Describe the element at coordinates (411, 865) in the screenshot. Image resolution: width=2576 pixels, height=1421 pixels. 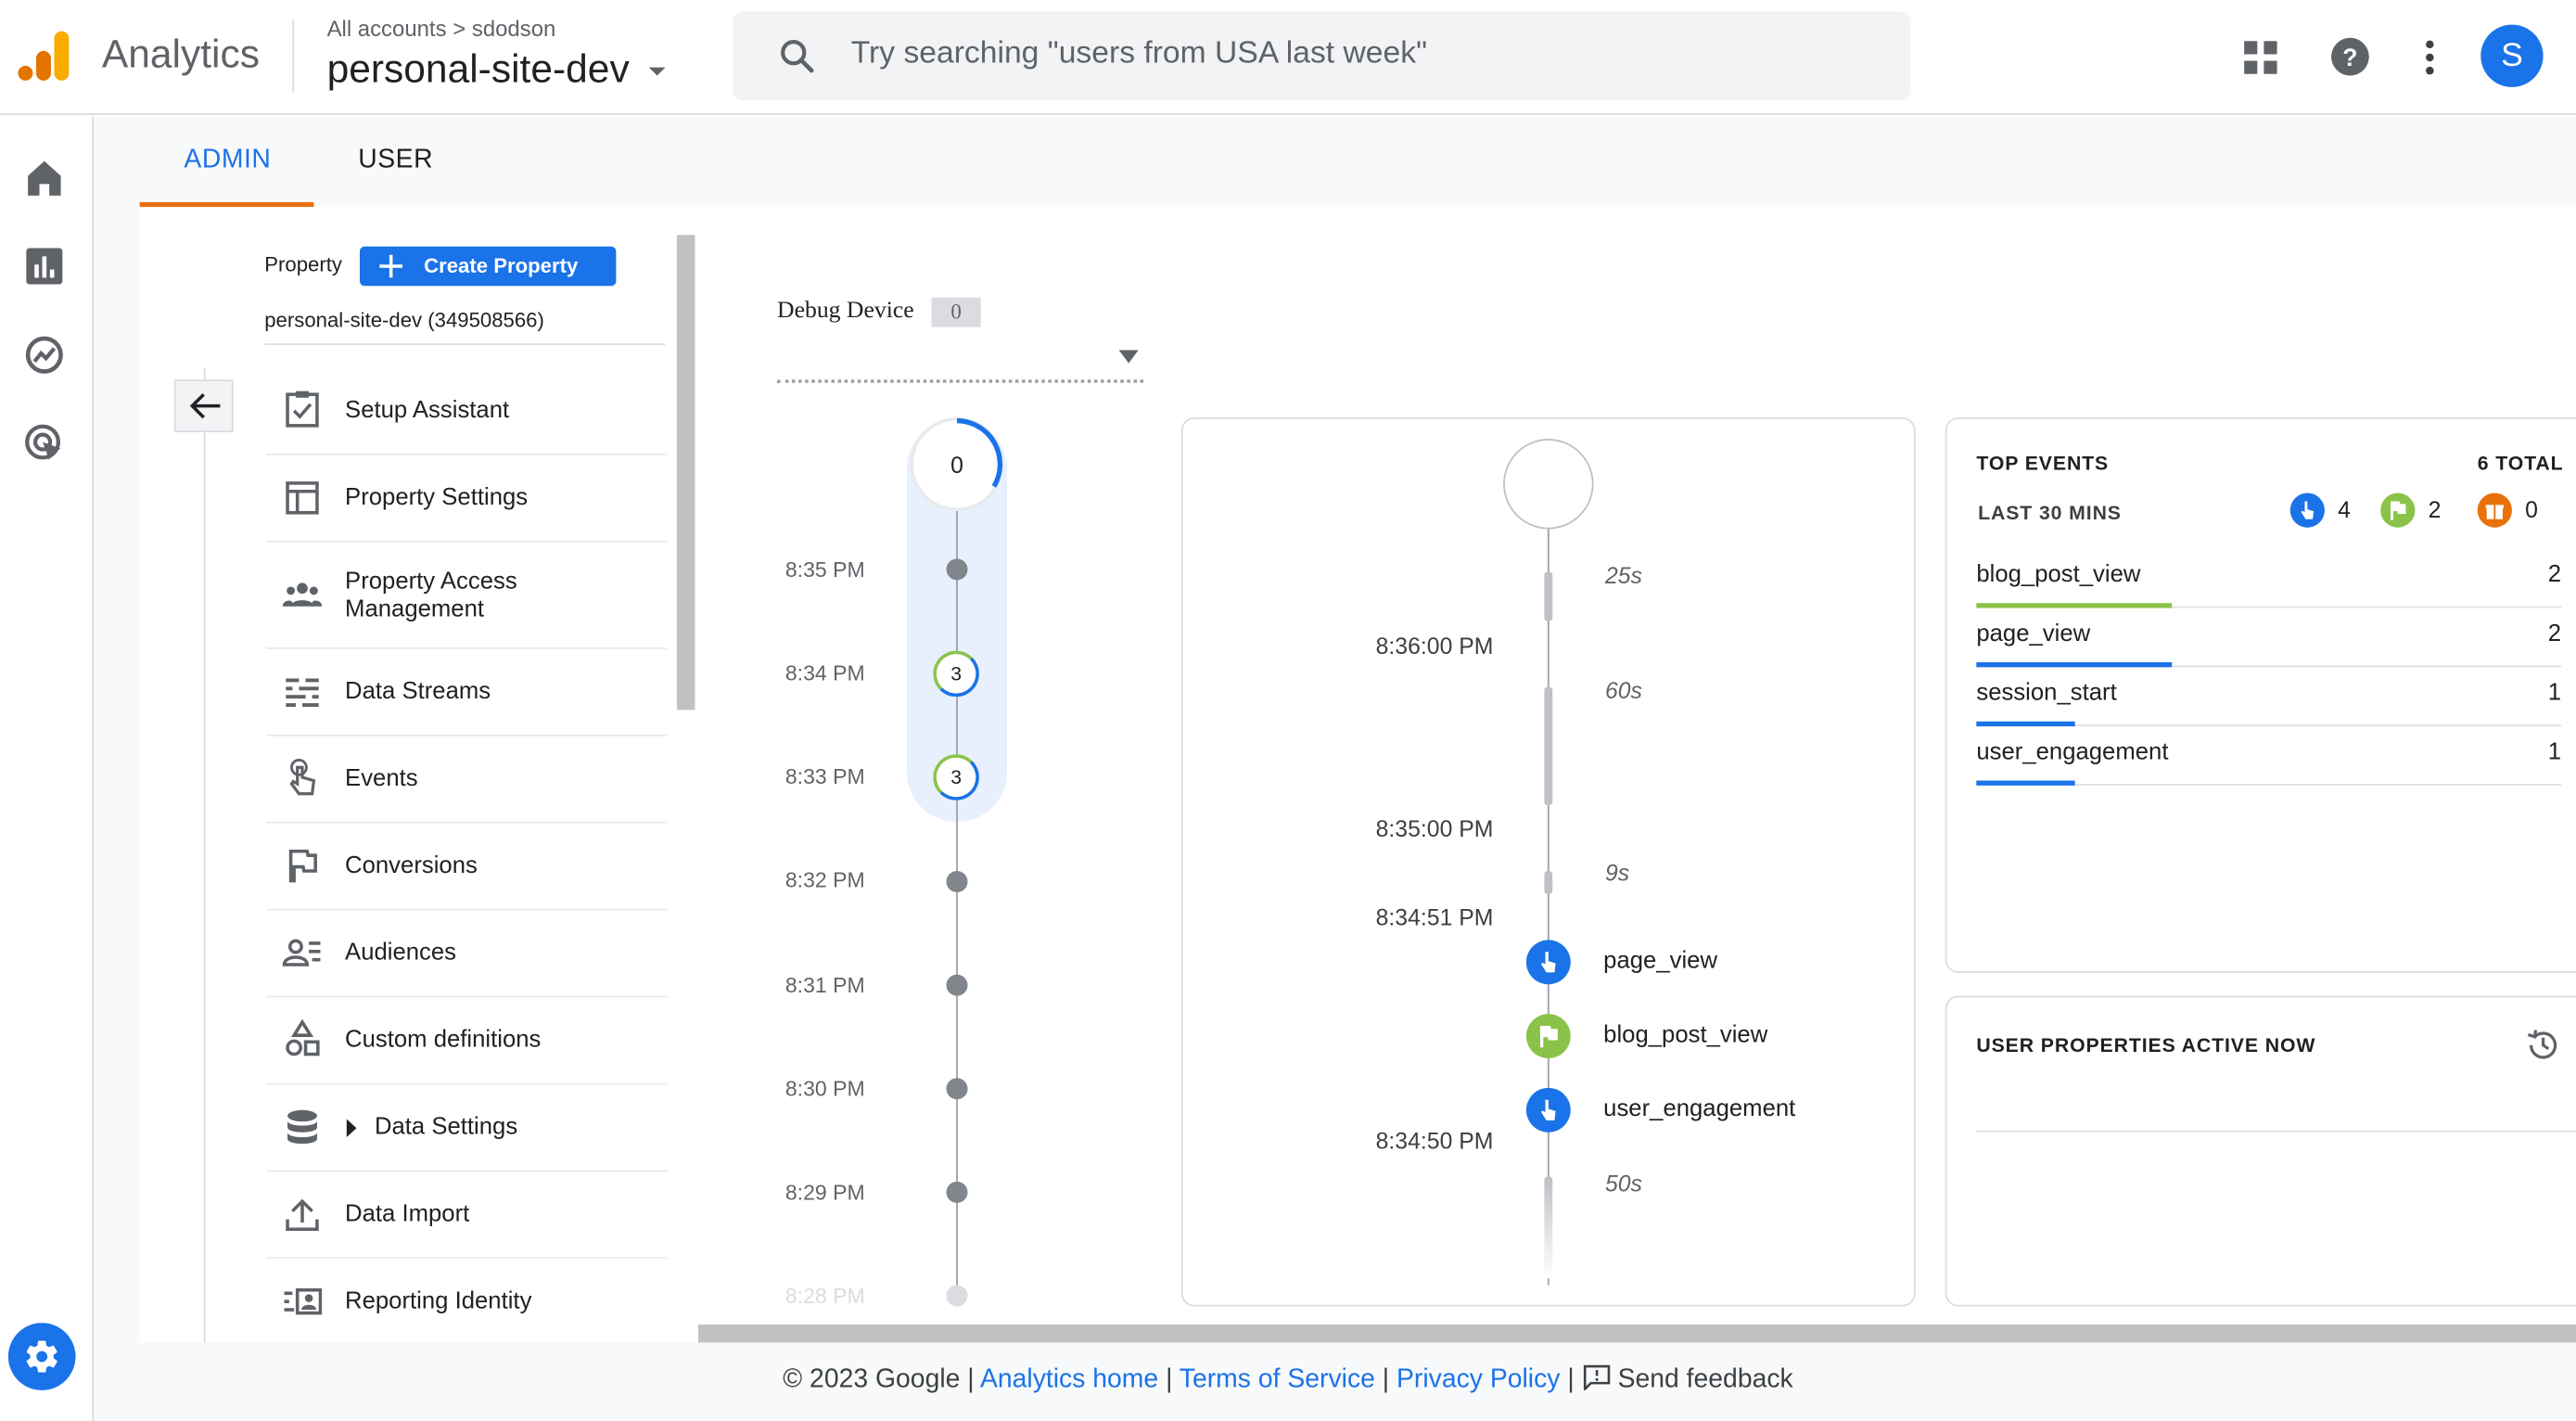
I see `nav-conversions-label: Conversions` at that location.